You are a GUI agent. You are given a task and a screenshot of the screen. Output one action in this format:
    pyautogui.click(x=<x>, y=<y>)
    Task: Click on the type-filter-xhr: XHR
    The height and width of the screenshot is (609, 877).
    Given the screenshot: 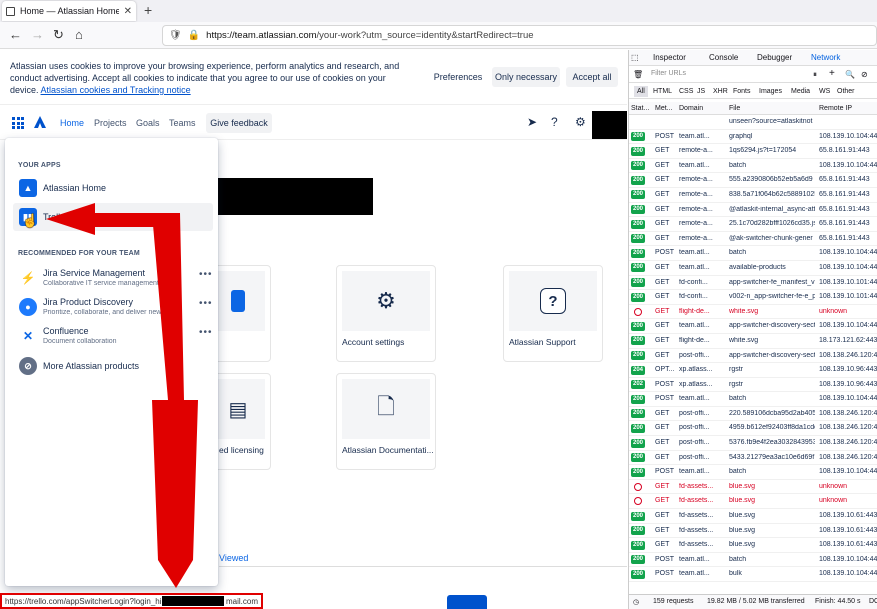 What is the action you would take?
    pyautogui.click(x=720, y=91)
    